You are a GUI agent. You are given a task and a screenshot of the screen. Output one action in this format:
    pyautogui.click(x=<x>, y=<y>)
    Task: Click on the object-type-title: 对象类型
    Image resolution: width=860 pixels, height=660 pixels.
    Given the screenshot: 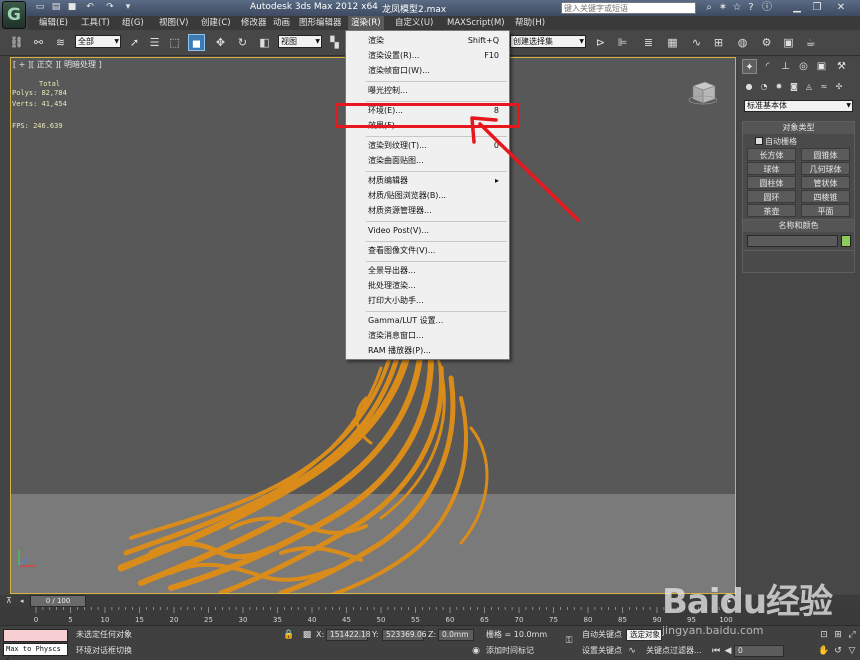 What is the action you would take?
    pyautogui.click(x=798, y=128)
    